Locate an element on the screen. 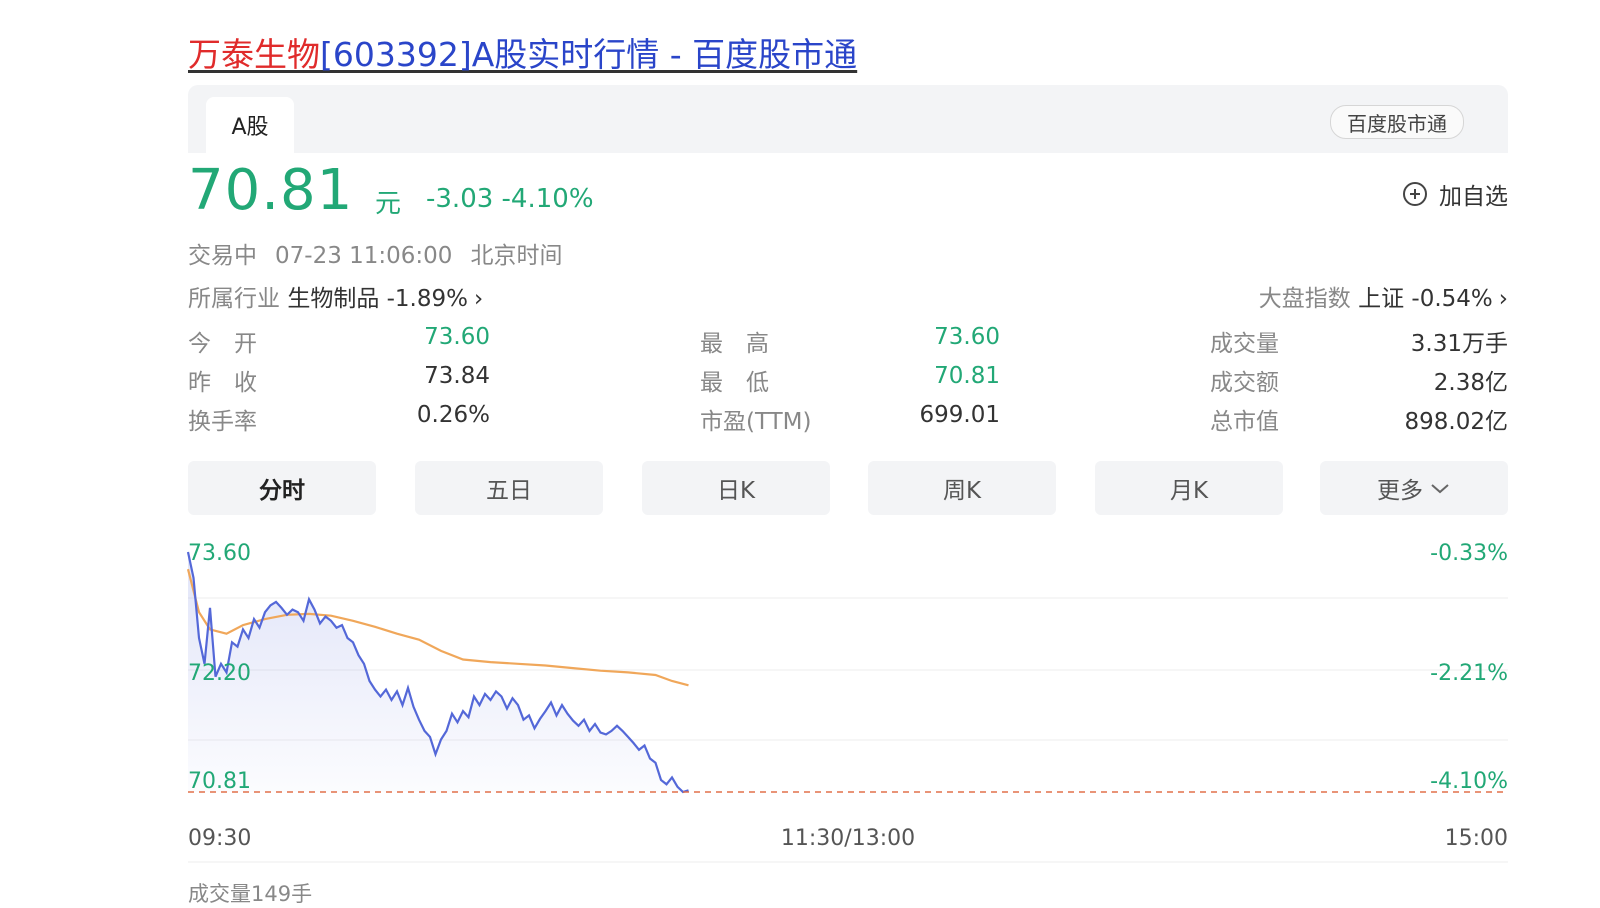  trading-status: 交易中 07-23 11:06:00 北京时间 is located at coordinates (384, 253).